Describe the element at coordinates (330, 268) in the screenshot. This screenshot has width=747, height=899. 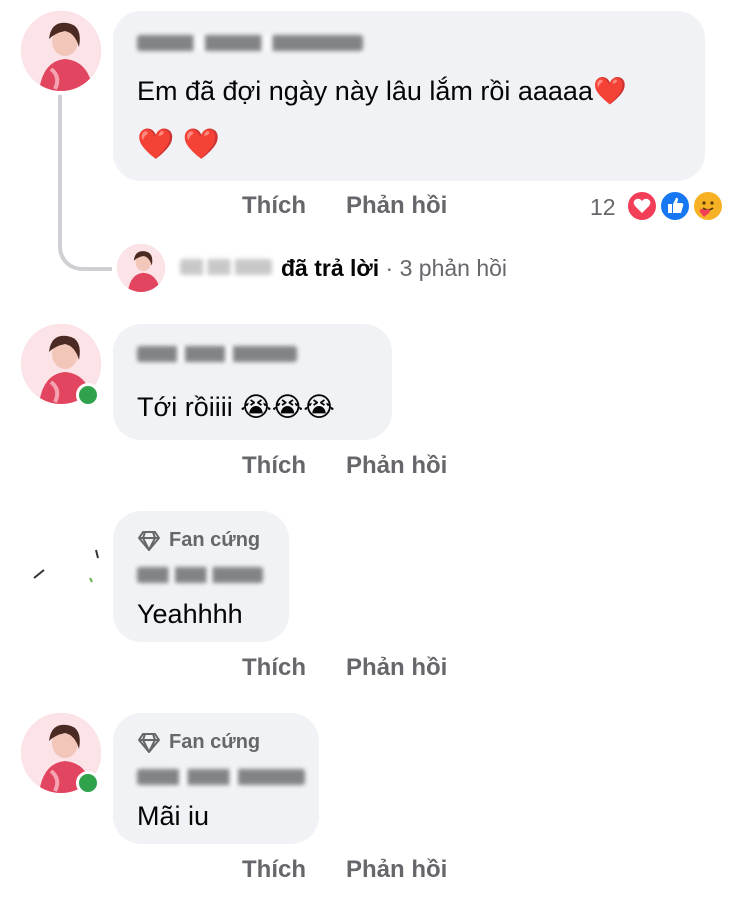
I see `reply-action-text: đã trả lời` at that location.